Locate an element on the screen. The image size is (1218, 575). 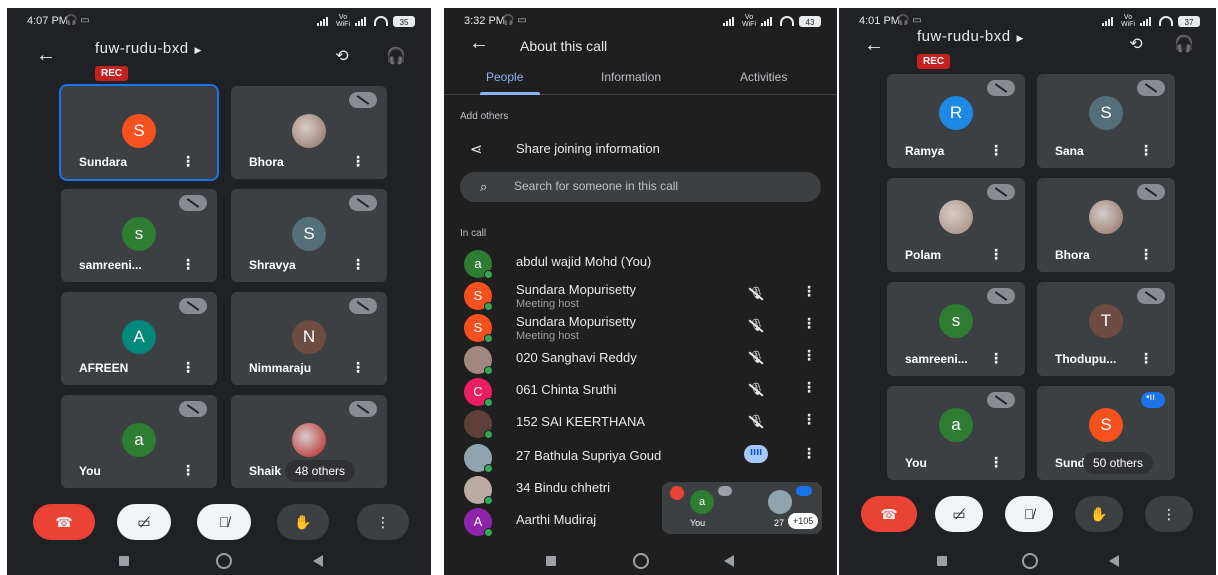
search-input is located at coordinates (644, 186).